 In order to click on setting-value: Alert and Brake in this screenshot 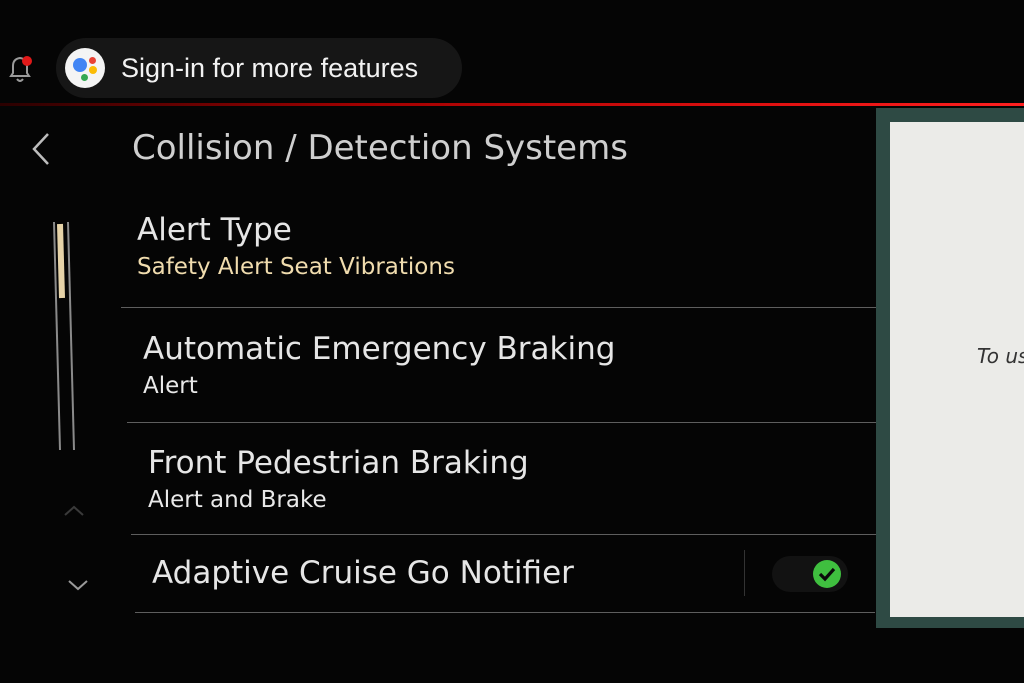, I will do `click(237, 500)`.